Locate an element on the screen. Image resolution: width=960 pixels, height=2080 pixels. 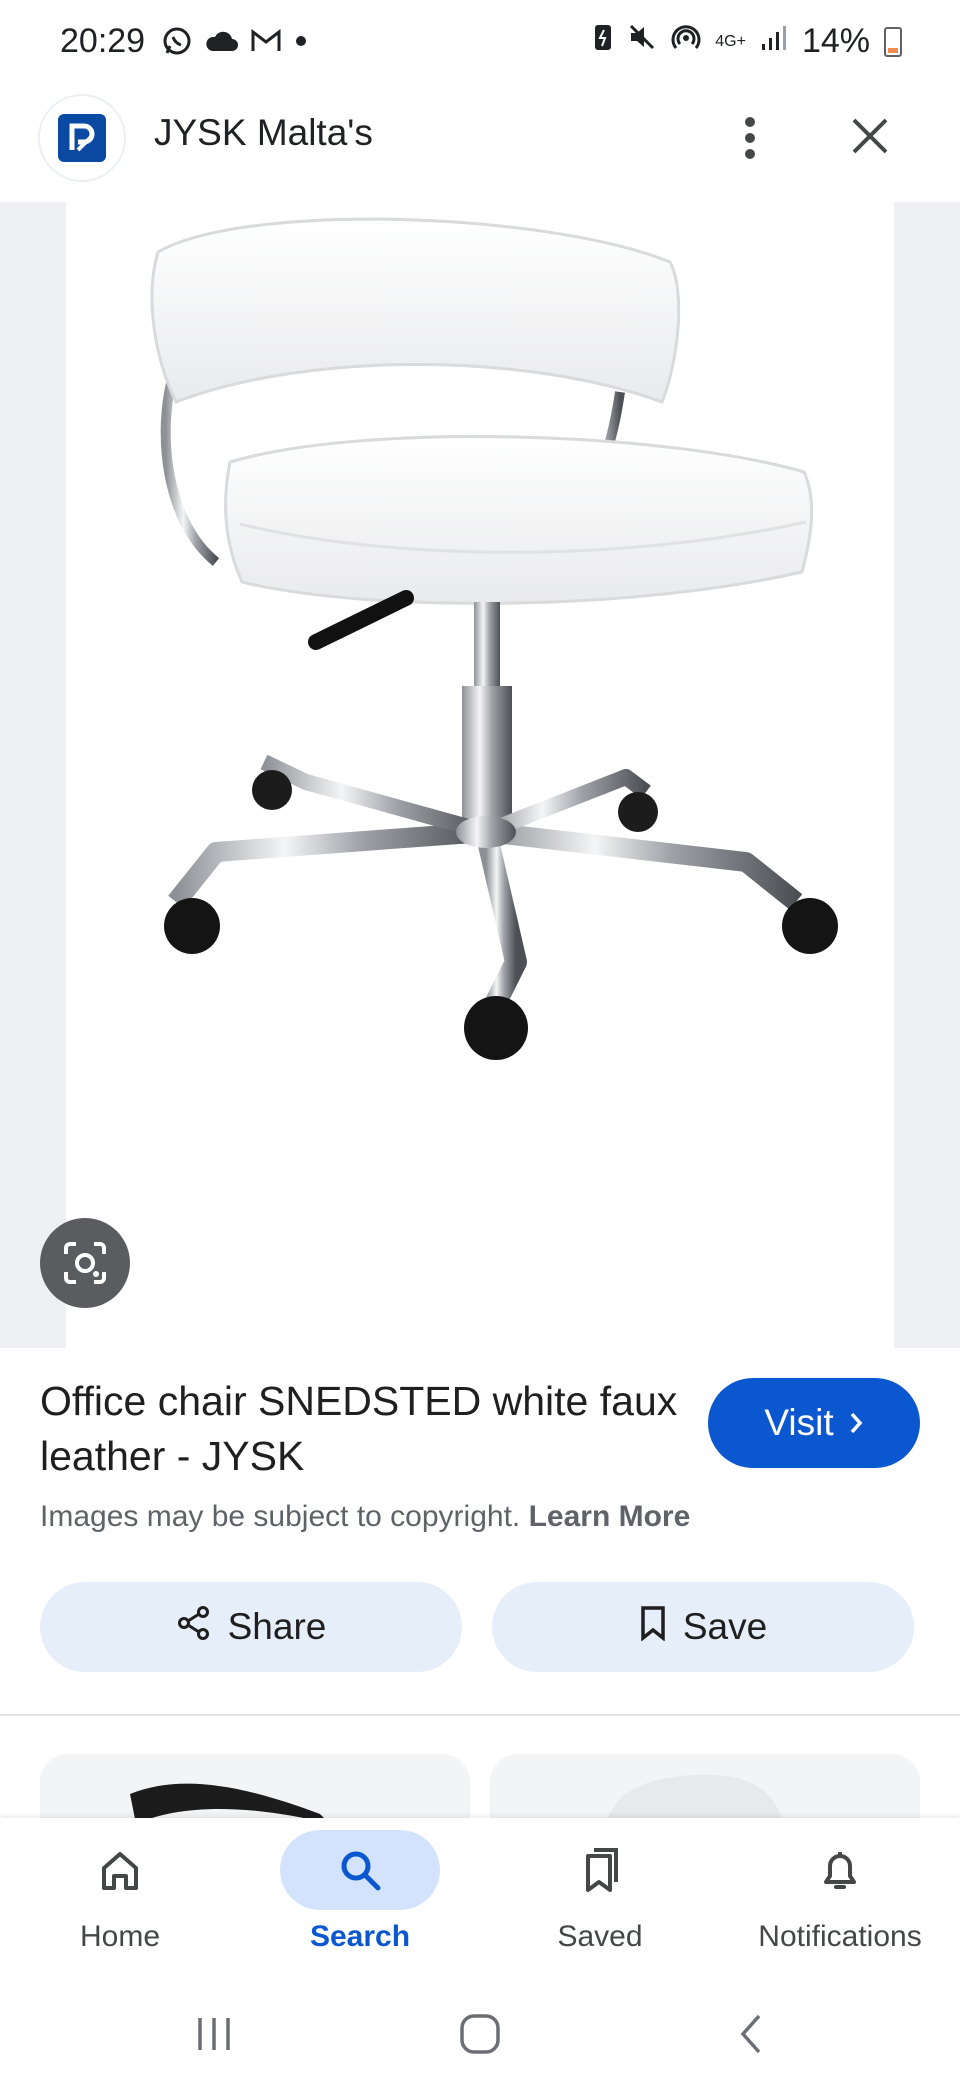
hotspot-icon is located at coordinates (686, 41).